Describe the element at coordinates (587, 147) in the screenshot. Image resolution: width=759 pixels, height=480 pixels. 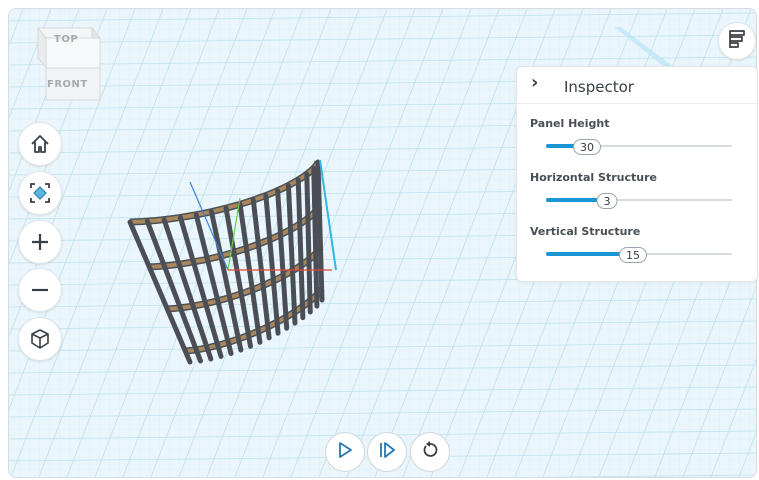
I see `slider-thumb: 30` at that location.